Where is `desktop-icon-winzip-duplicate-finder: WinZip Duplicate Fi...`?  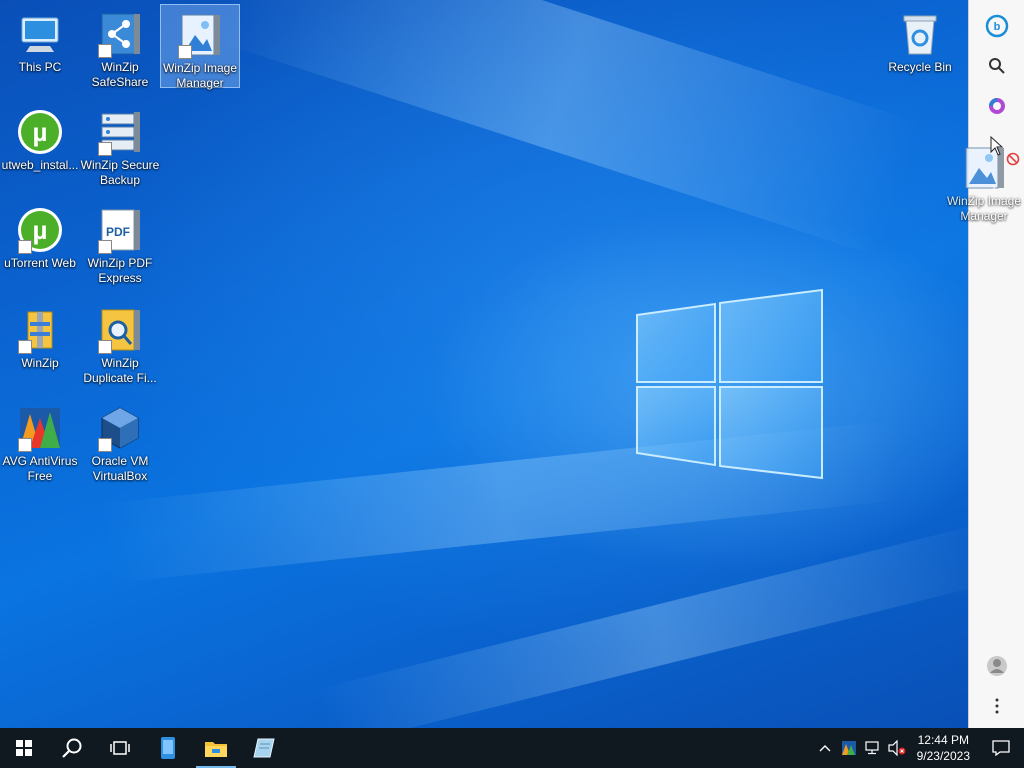
desktop-icon-winzip-duplicate-finder: WinZip Duplicate Fi... is located at coordinates (120, 342).